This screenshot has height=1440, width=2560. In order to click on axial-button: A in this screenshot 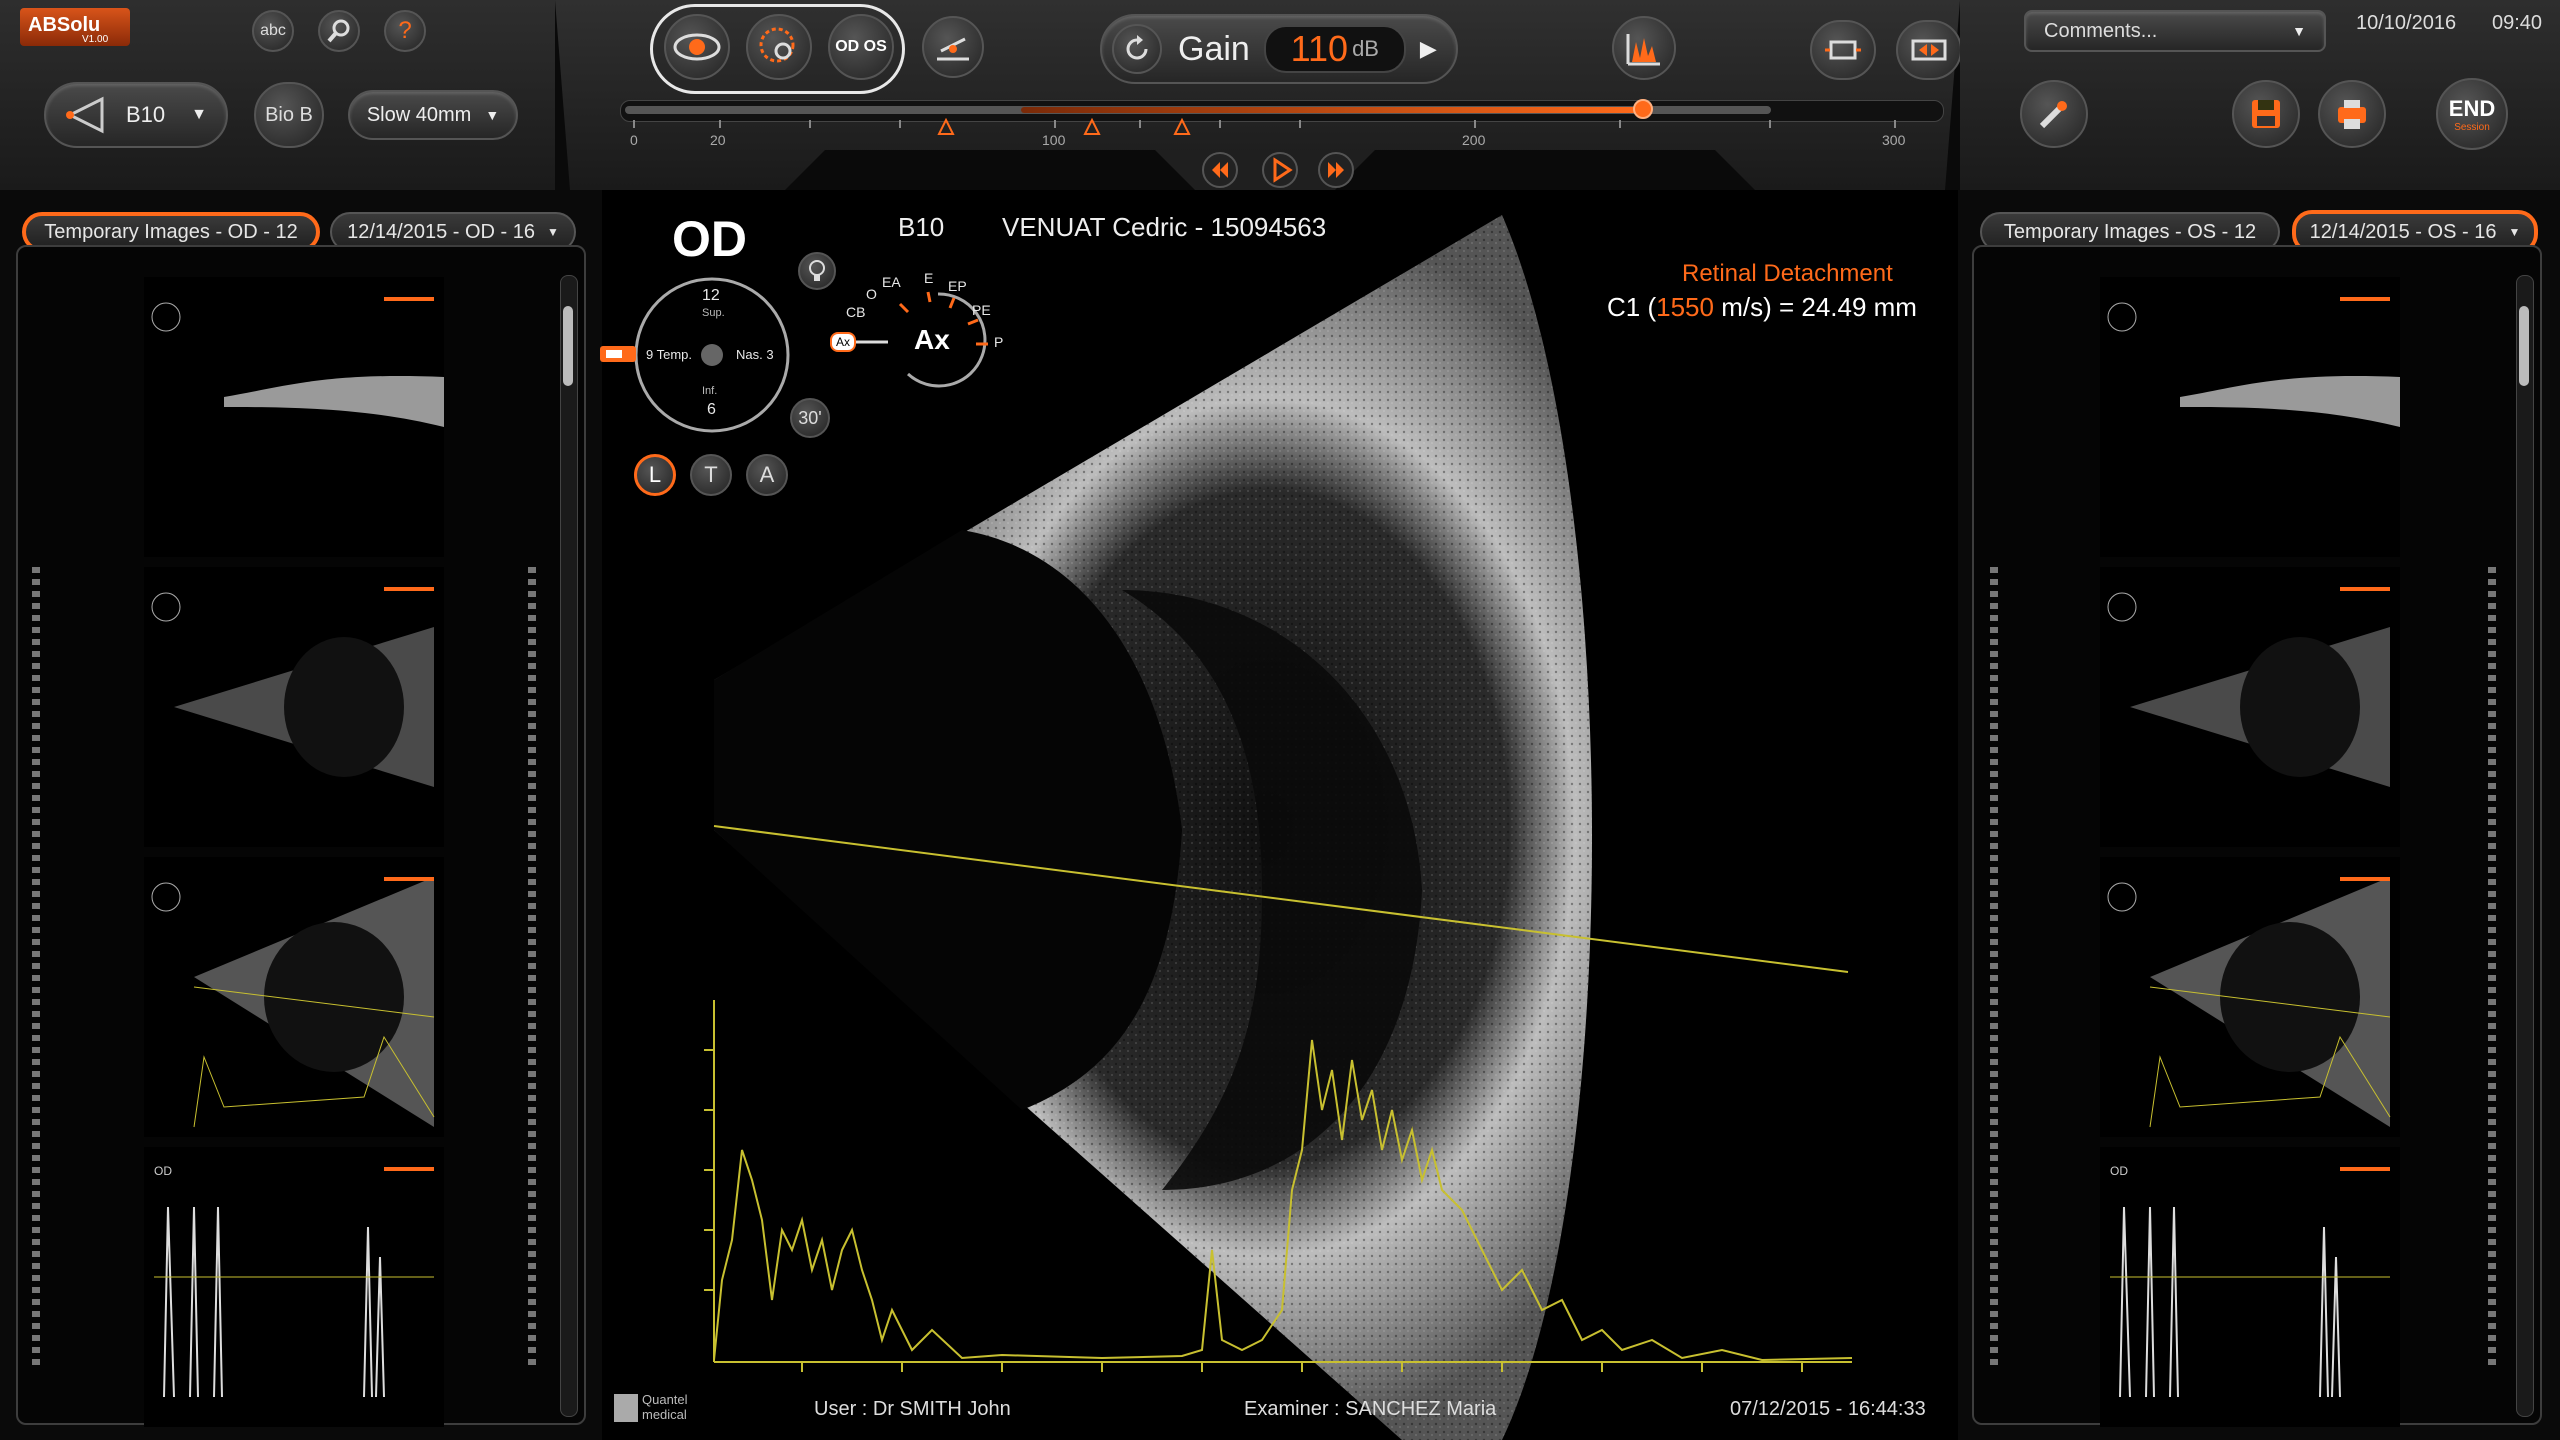, I will do `click(767, 475)`.